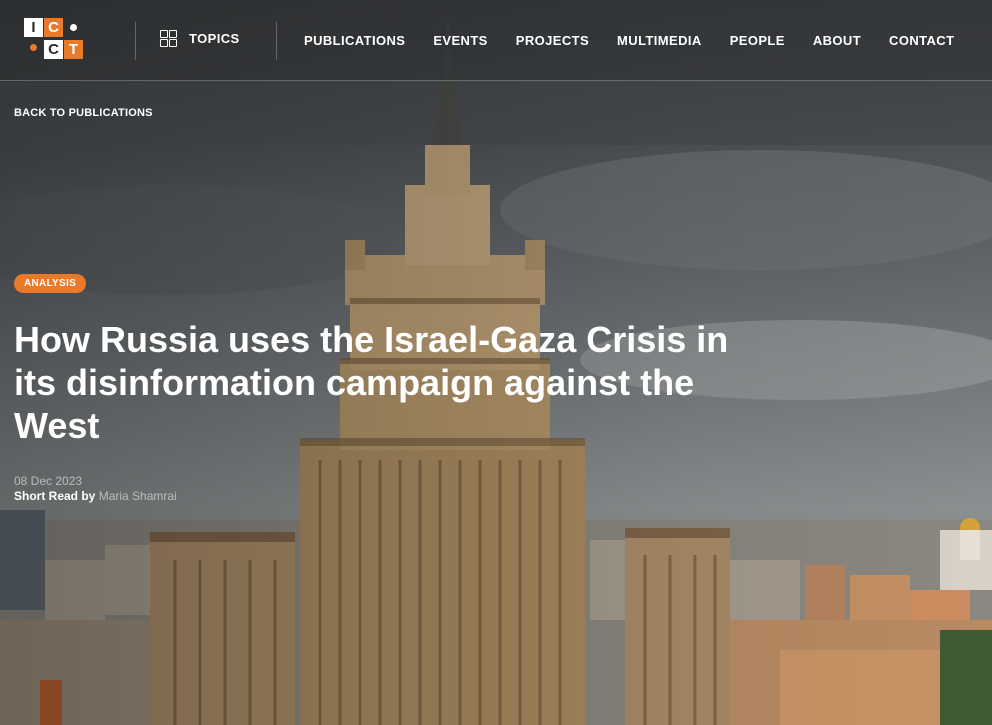  I want to click on nav-people: PEOPLE, so click(757, 40).